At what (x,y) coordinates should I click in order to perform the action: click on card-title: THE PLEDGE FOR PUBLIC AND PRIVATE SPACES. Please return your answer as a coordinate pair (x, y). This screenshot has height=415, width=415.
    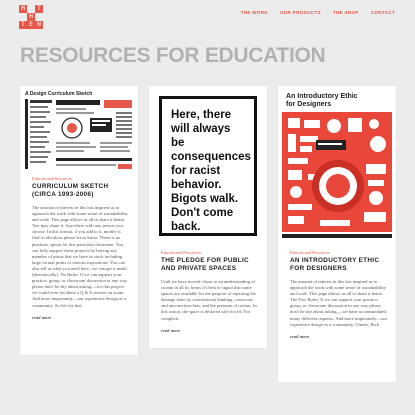
    Looking at the image, I should click on (210, 265).